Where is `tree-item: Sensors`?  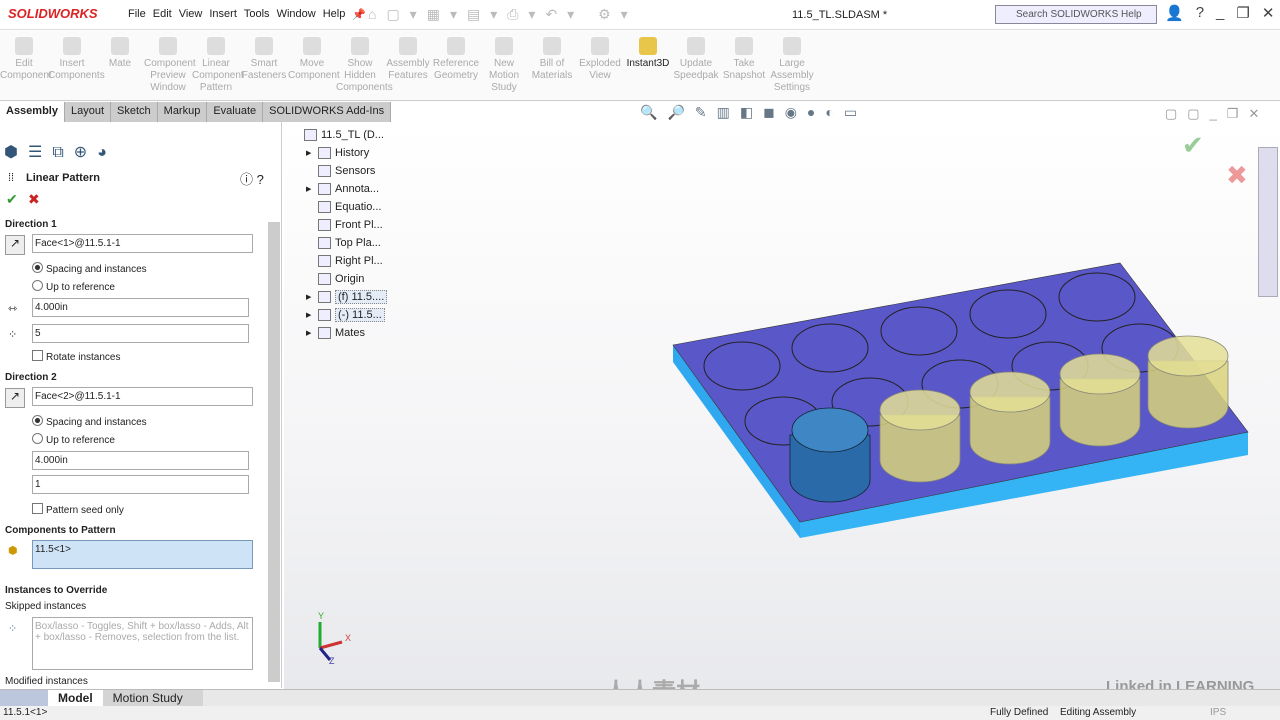
tree-item: Sensors is located at coordinates (338, 171).